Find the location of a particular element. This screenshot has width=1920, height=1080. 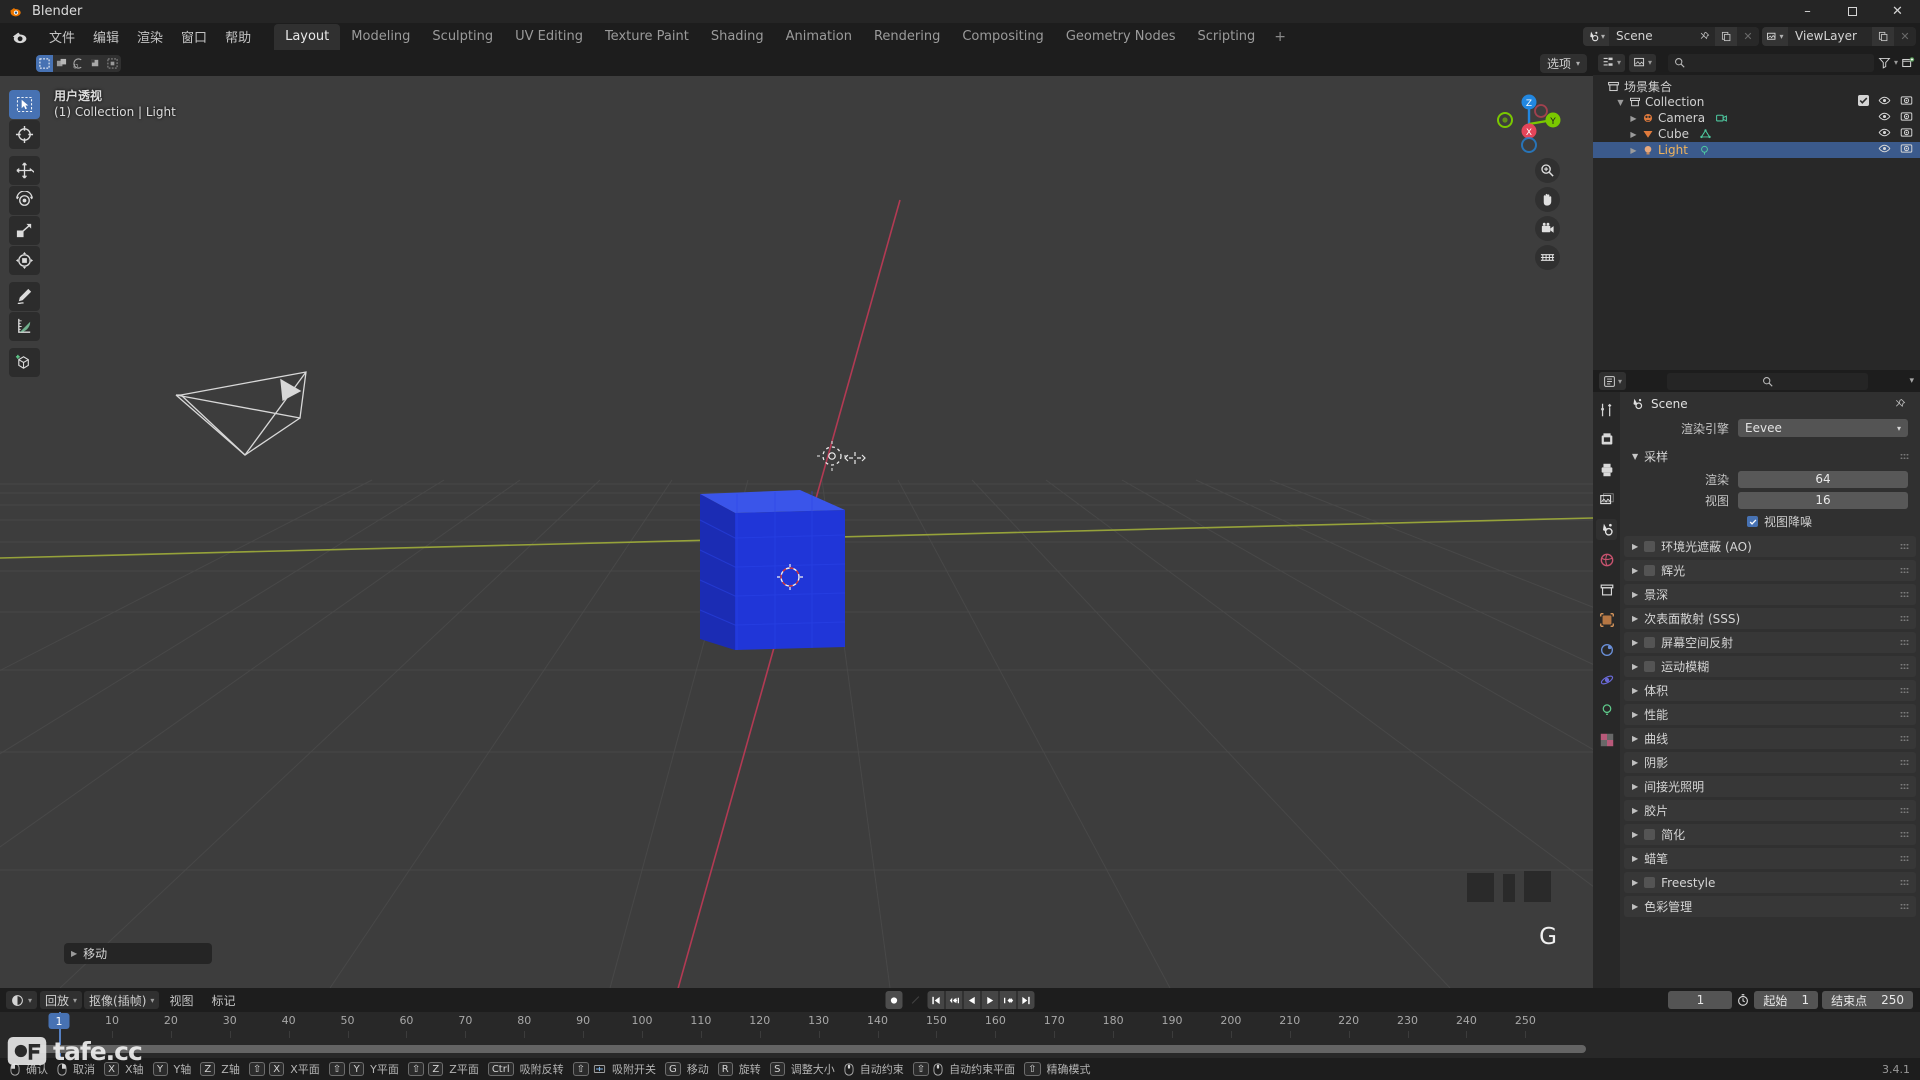

delete-viewlayer-button: ✕ is located at coordinates (1905, 36).